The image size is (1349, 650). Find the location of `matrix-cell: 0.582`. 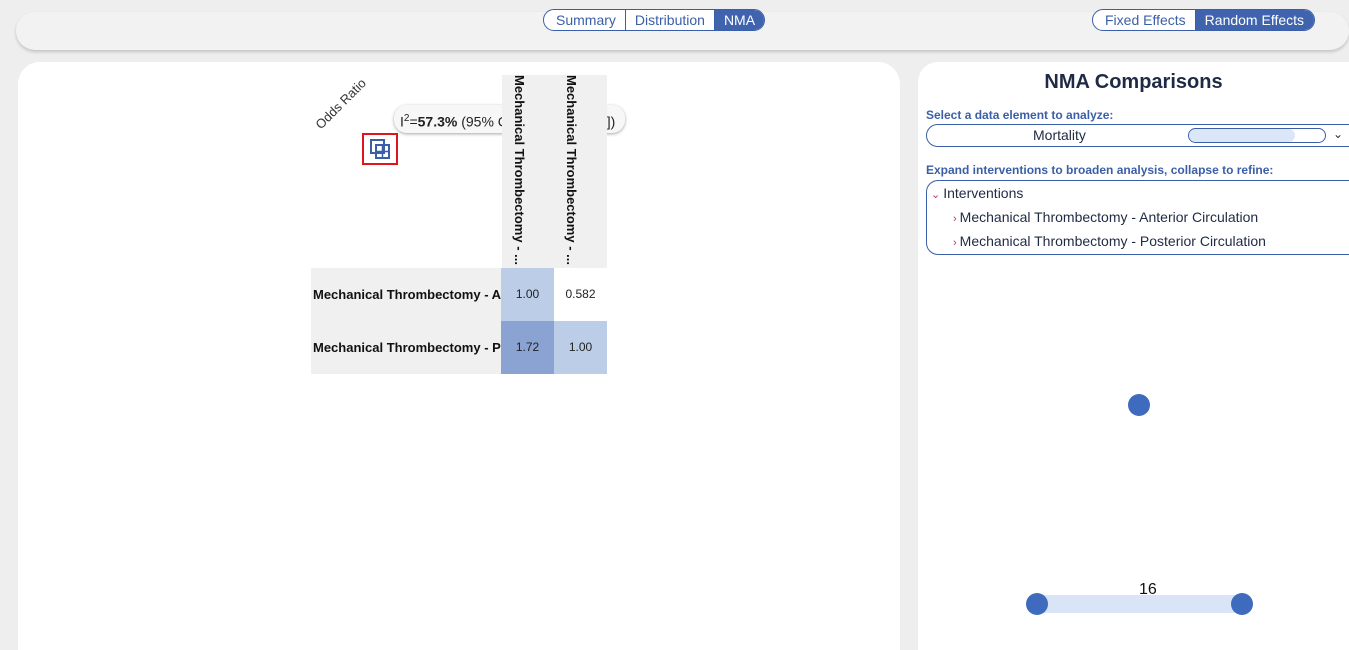

matrix-cell: 0.582 is located at coordinates (580, 294).